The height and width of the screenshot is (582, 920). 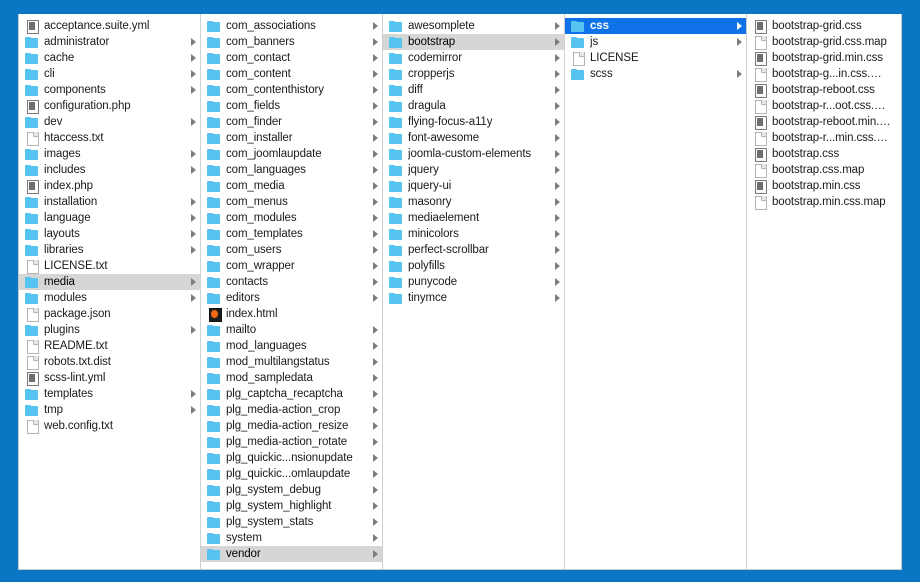 I want to click on file-row: bootstrap.css.map, so click(x=824, y=170).